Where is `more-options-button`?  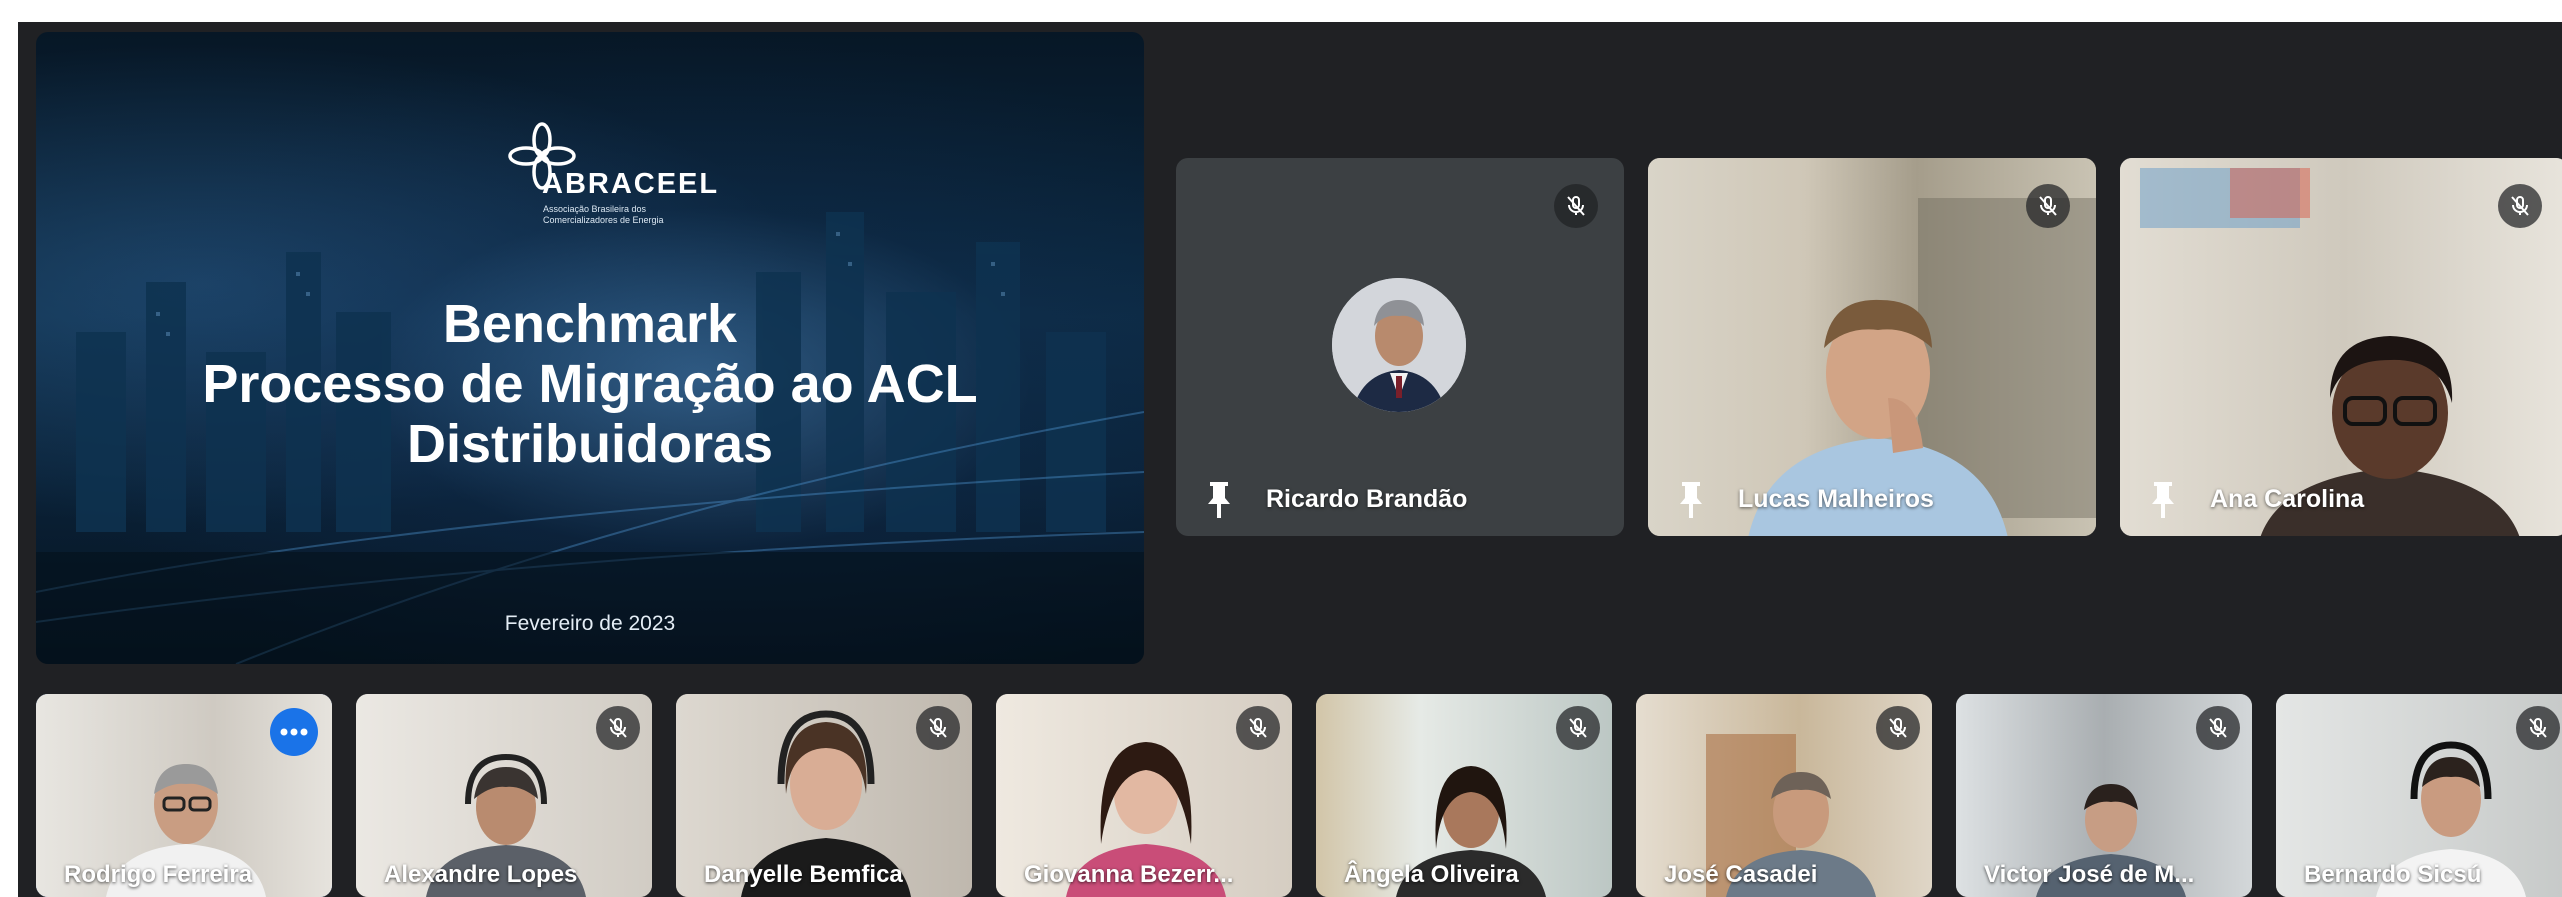 more-options-button is located at coordinates (294, 732).